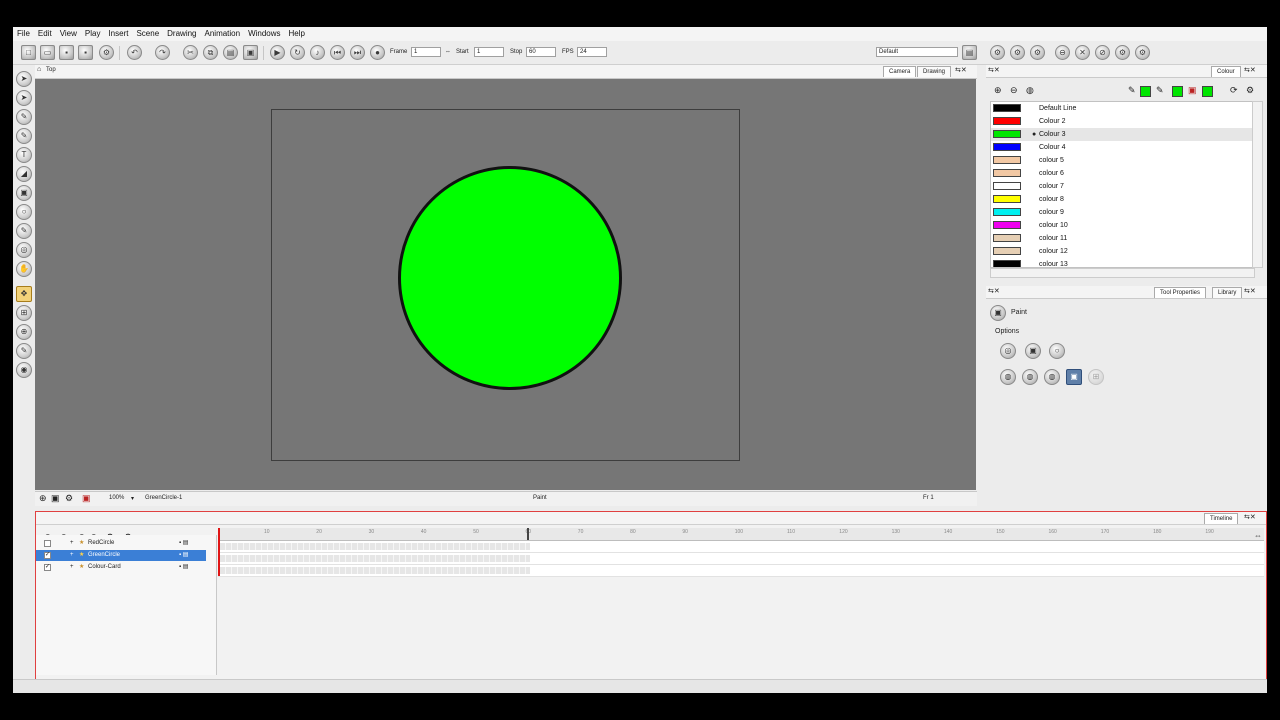 The width and height of the screenshot is (1280, 720). I want to click on colour-swatch-row: colour 9, so click(1122, 212).